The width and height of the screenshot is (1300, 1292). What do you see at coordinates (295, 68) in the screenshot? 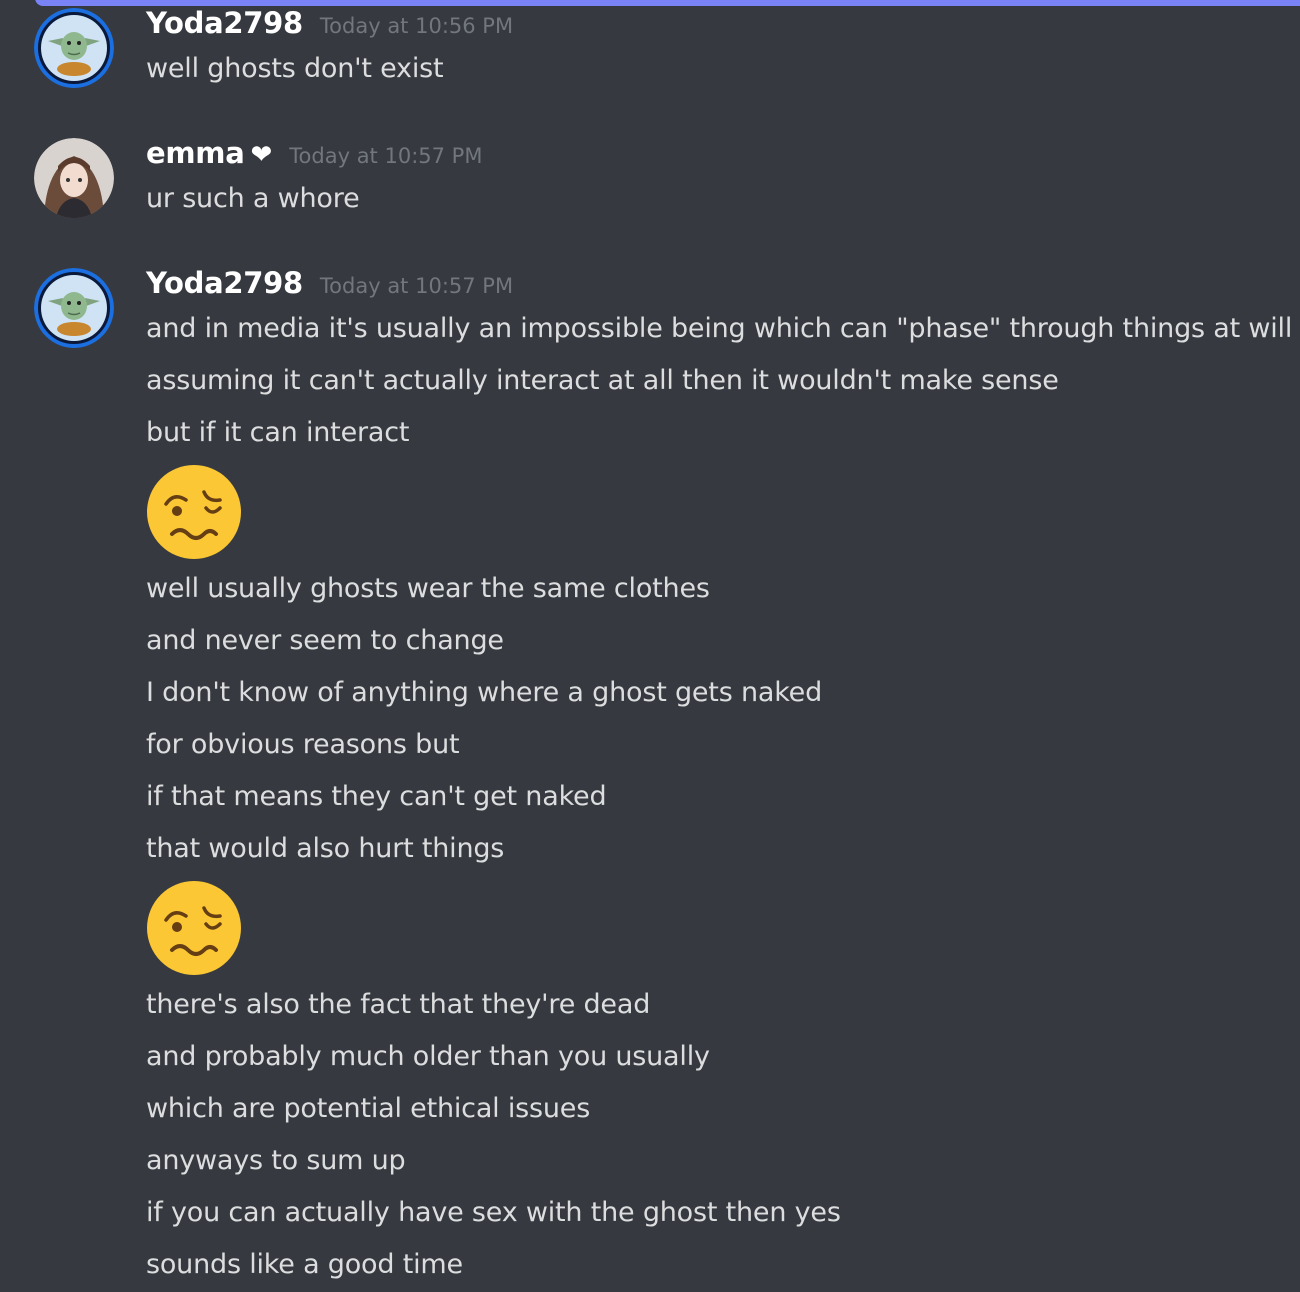
I see `message-line: well ghosts don't exist` at bounding box center [295, 68].